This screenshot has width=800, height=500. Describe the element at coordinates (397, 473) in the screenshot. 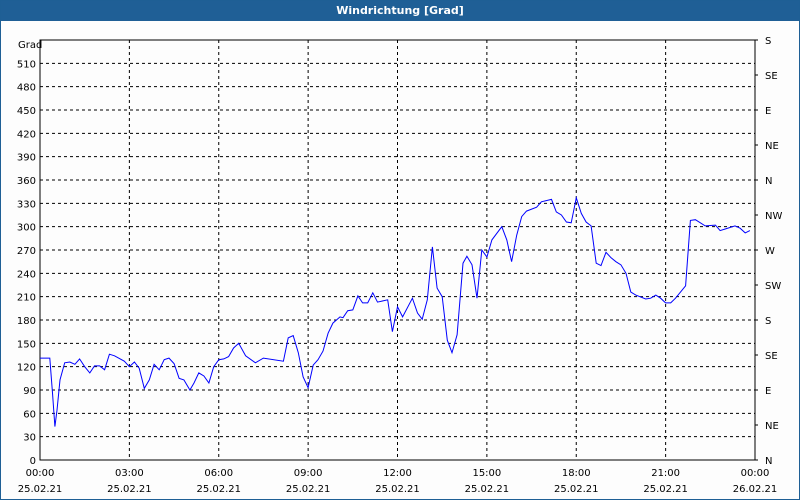

I see `x-tick-time: 12:00` at that location.